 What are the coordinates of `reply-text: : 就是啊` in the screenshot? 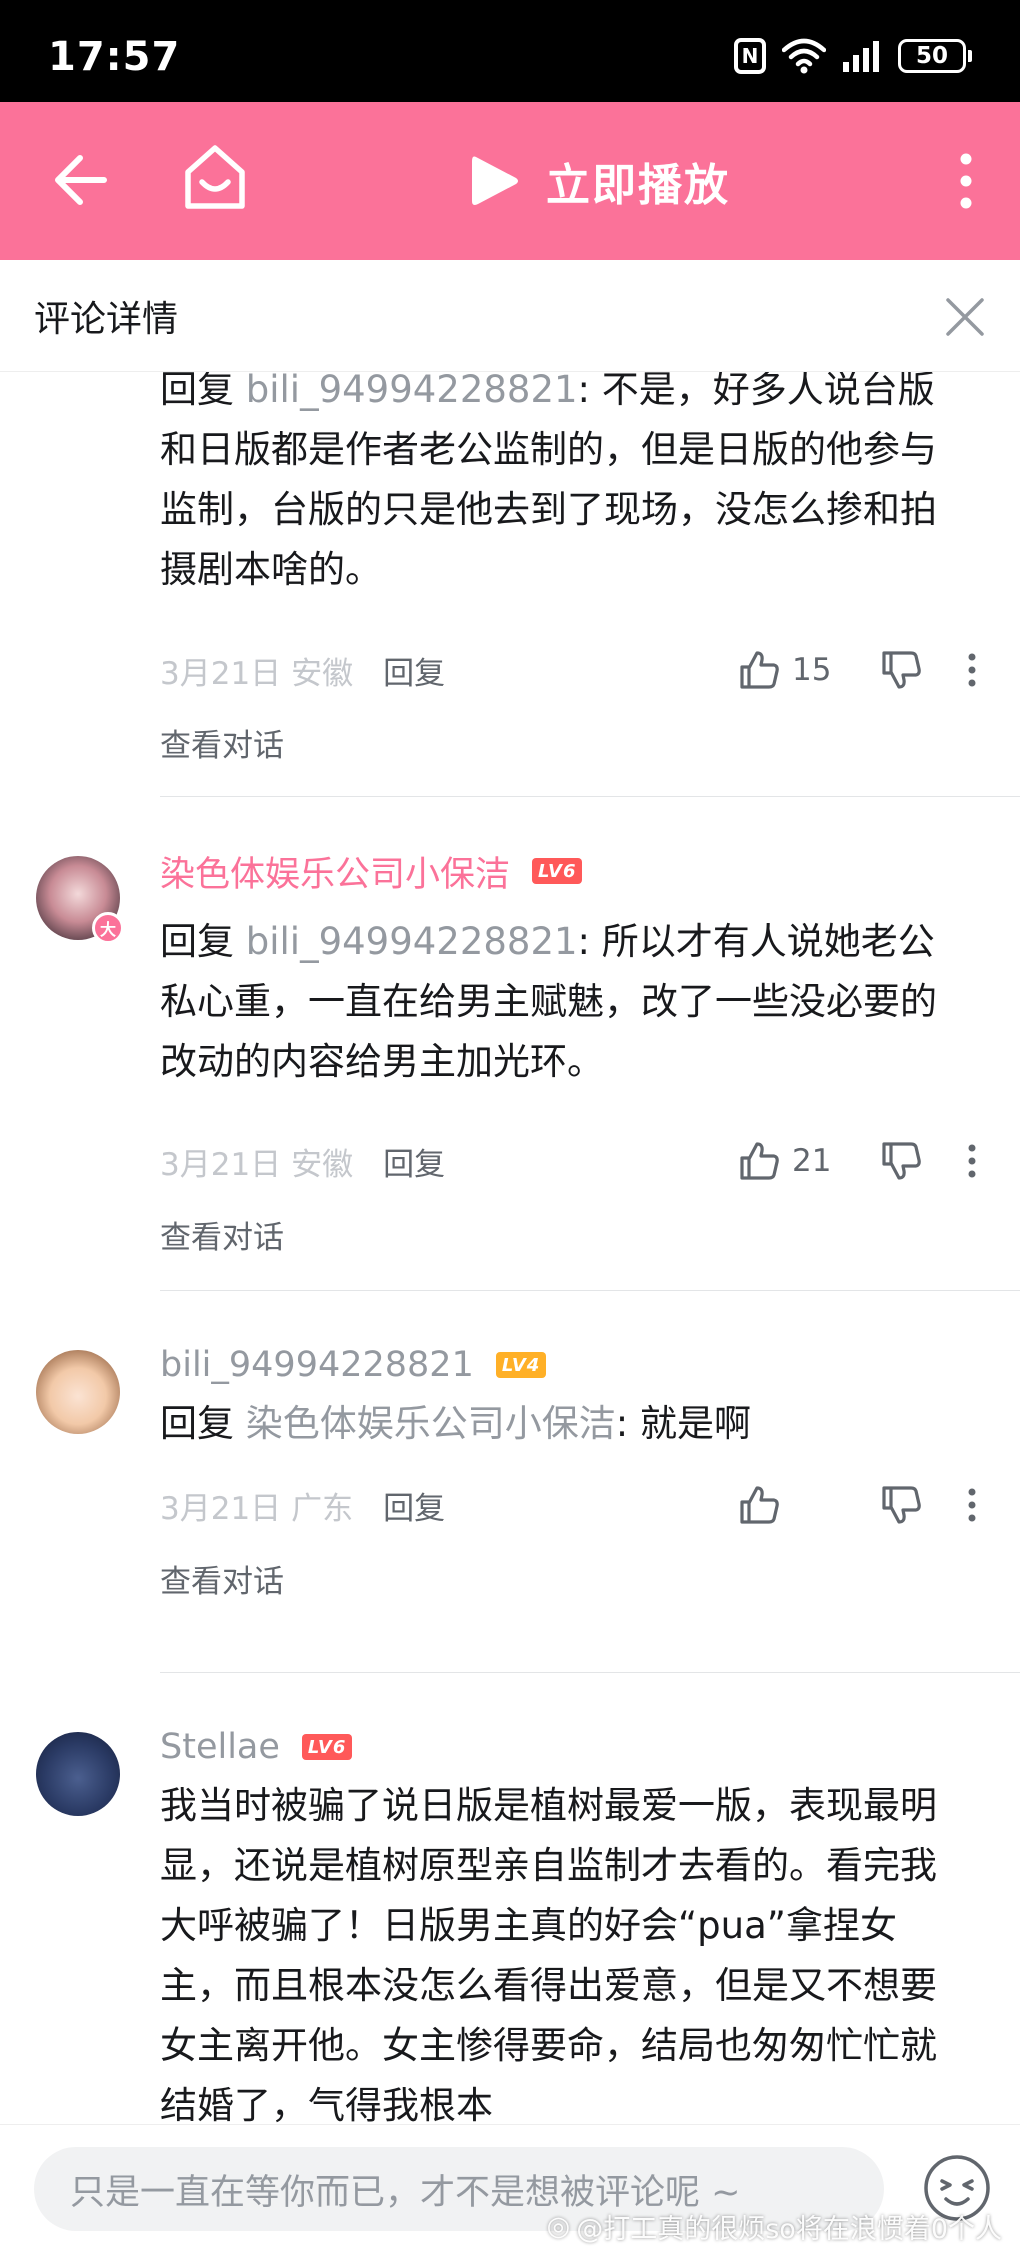 It's located at (683, 1423).